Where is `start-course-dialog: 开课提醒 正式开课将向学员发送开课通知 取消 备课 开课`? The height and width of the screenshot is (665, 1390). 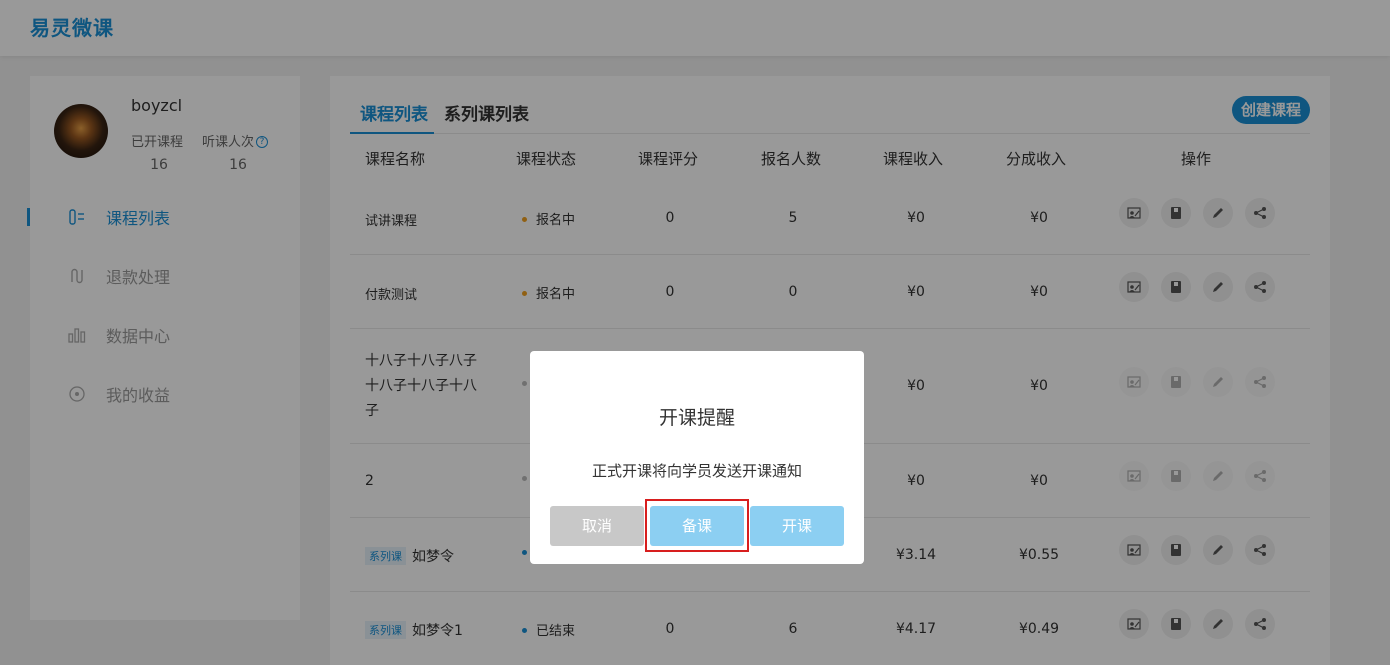 start-course-dialog: 开课提醒 正式开课将向学员发送开课通知 取消 备课 开课 is located at coordinates (697, 457).